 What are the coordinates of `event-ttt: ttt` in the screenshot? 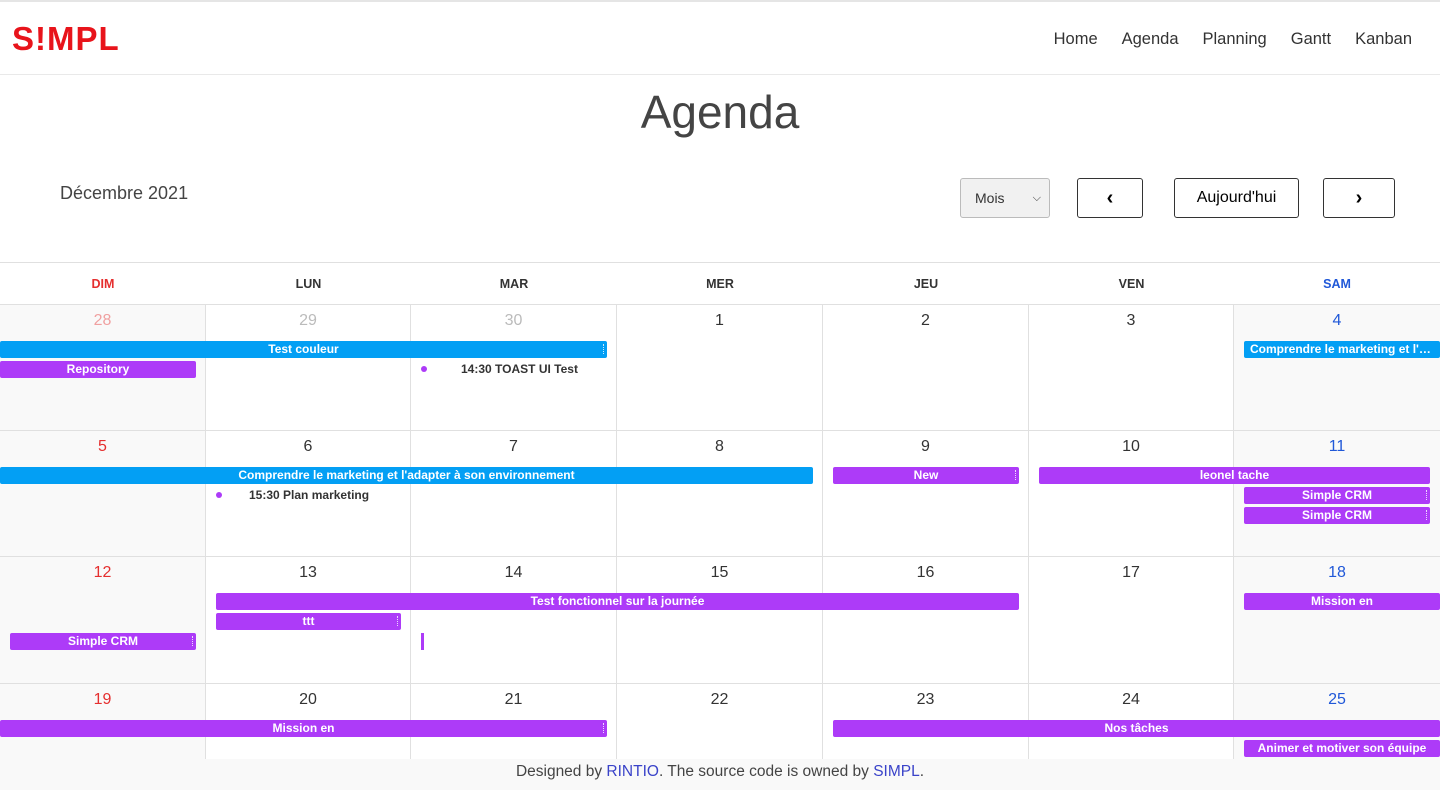 It's located at (308, 621).